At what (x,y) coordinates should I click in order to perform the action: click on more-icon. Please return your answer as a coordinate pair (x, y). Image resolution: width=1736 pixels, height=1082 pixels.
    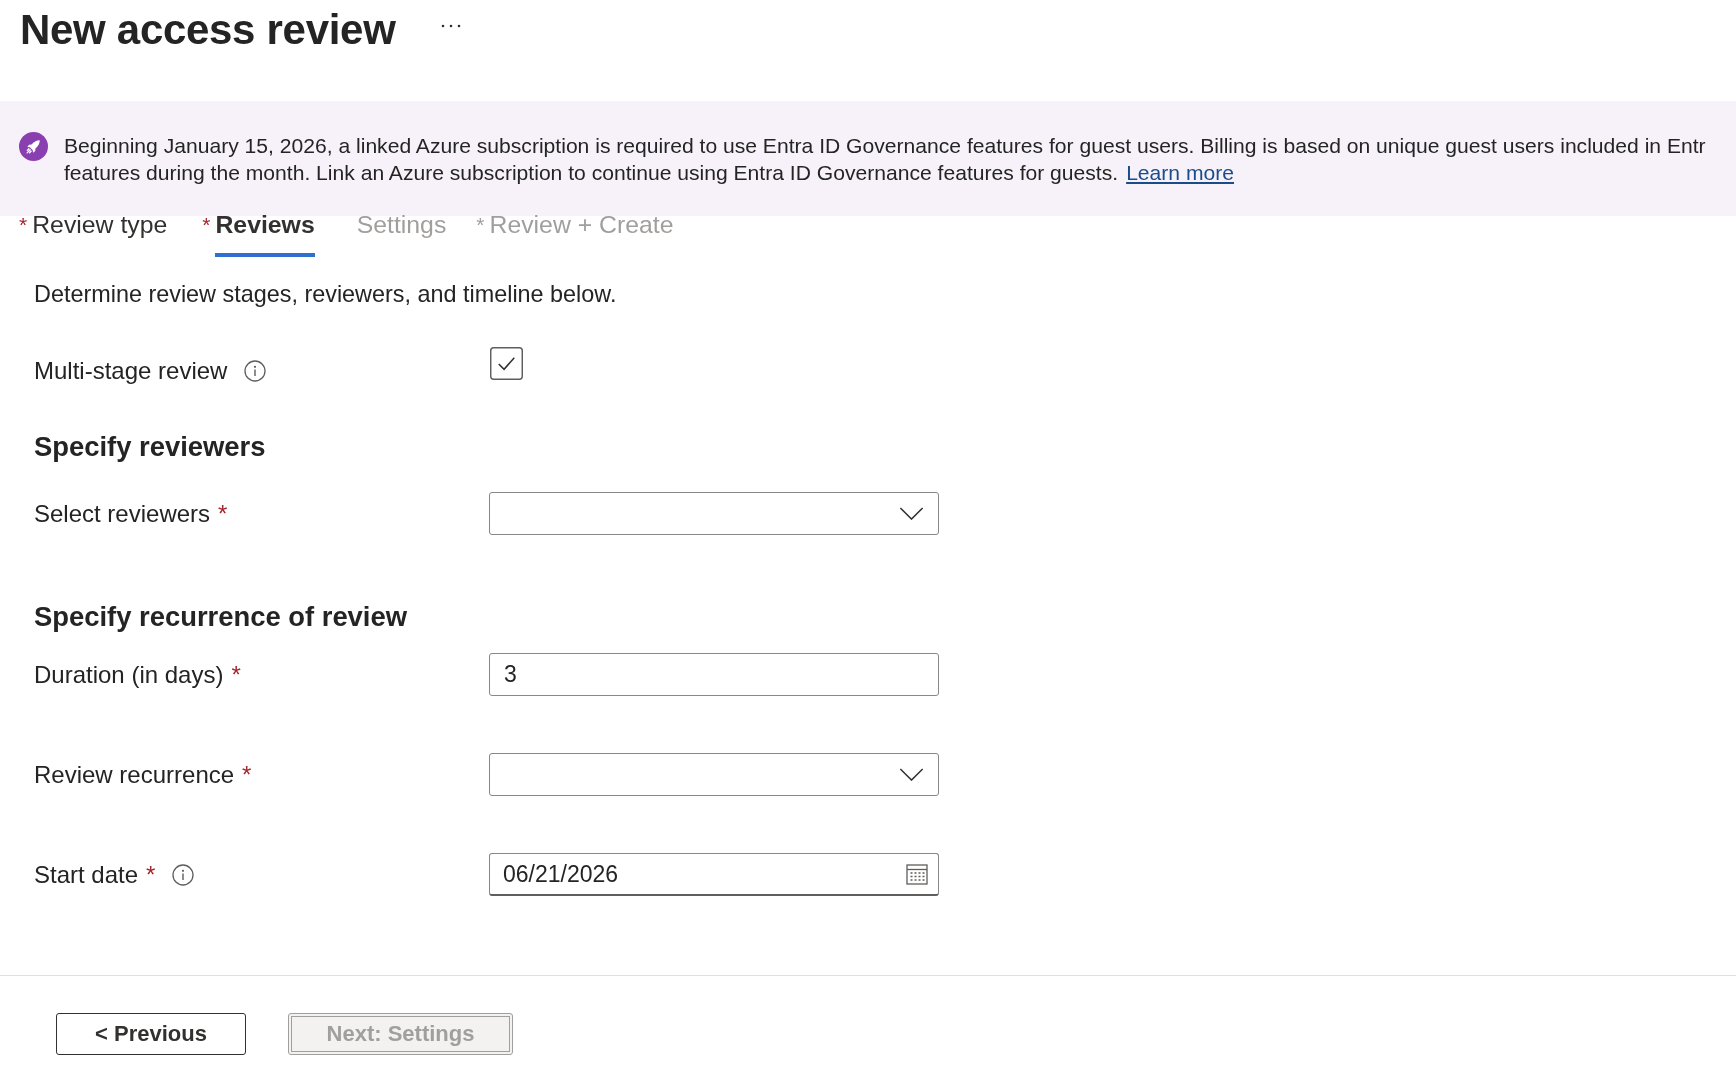
    Looking at the image, I should click on (450, 26).